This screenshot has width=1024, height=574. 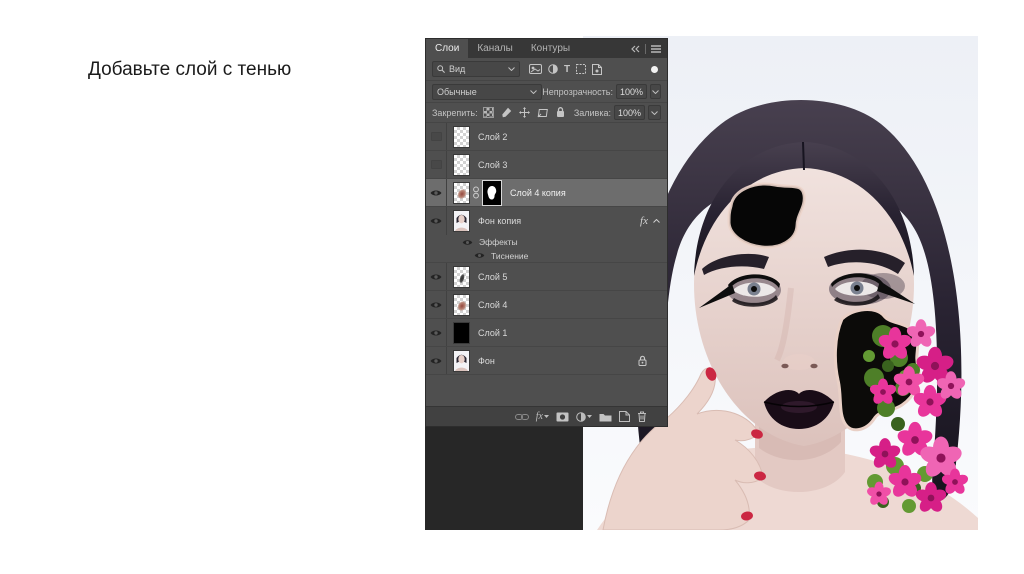 I want to click on layer-style-fx-badge: fx, so click(x=644, y=221).